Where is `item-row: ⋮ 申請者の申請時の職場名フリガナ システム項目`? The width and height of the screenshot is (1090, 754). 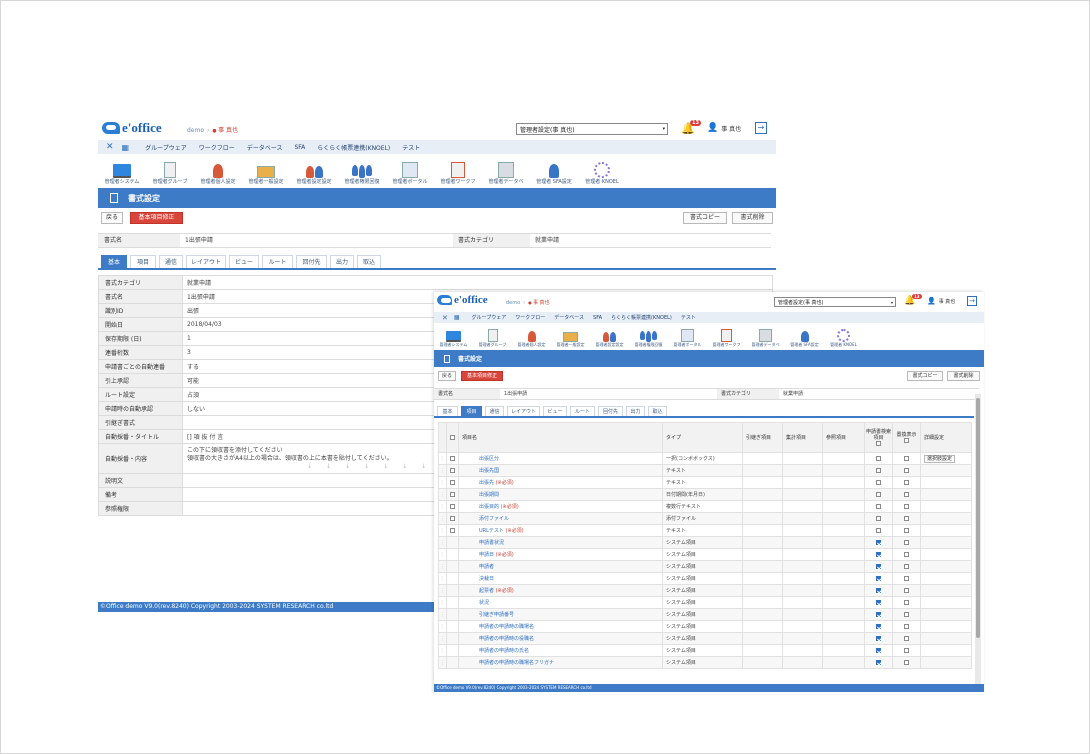 item-row: ⋮ 申請者の申請時の職場名フリガナ システム項目 is located at coordinates (705, 662).